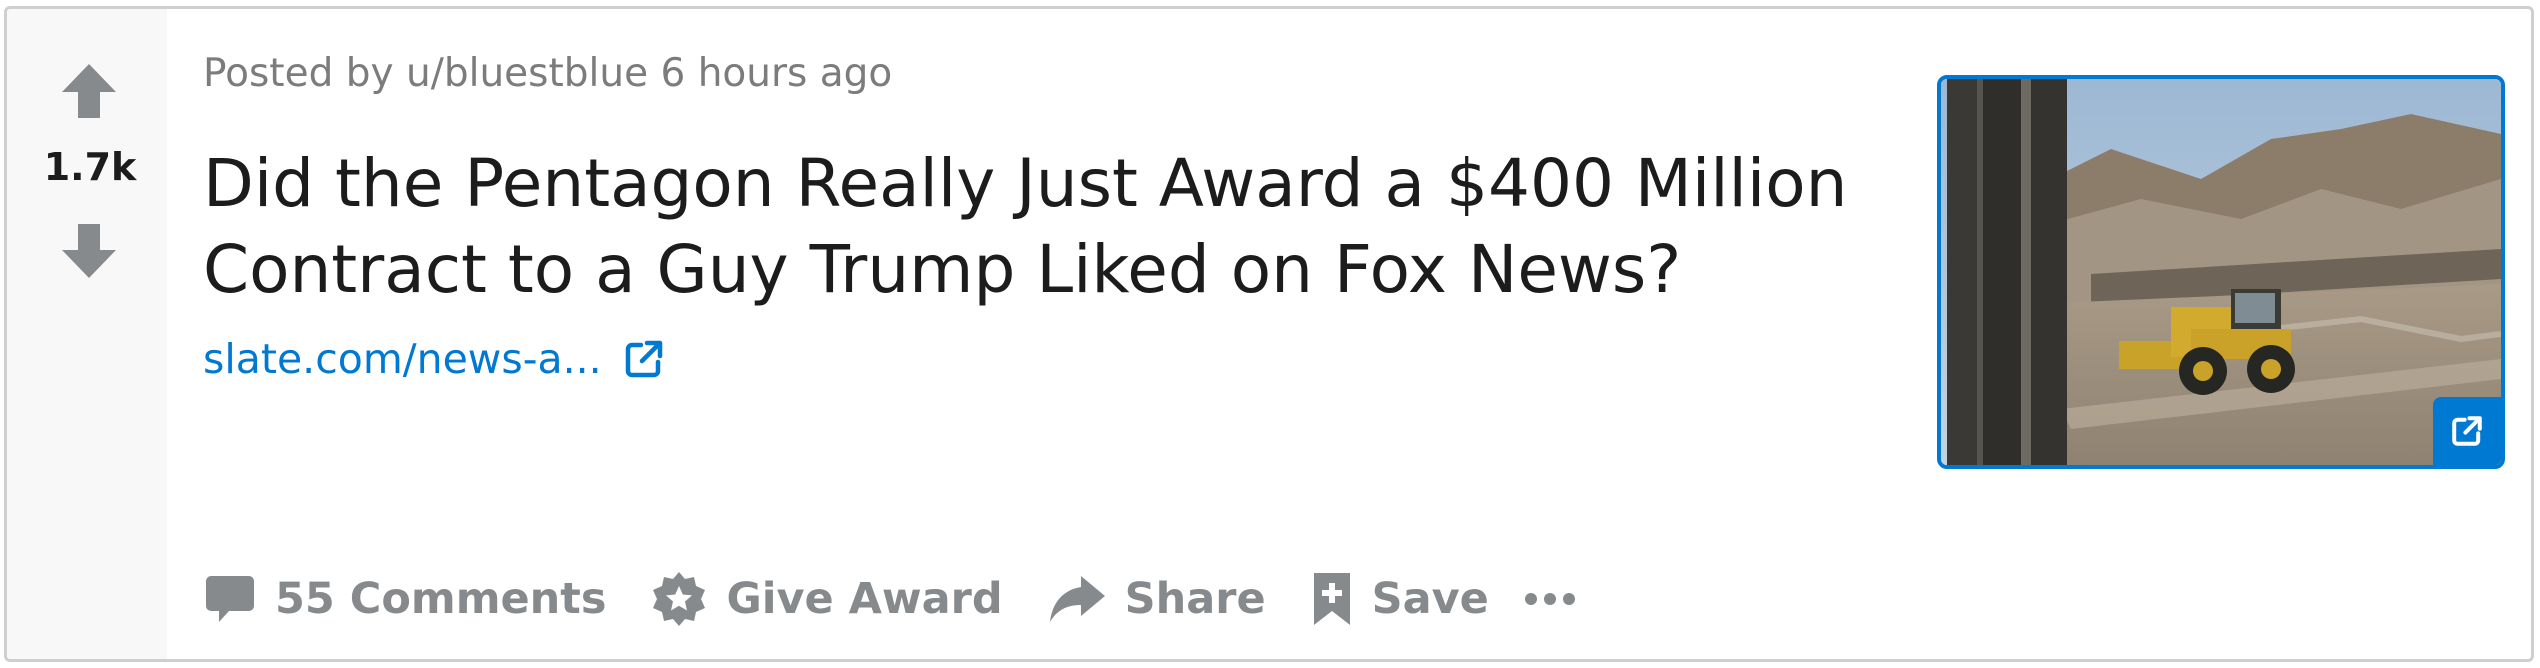 The width and height of the screenshot is (2540, 668). I want to click on post-thumbnail, so click(2221, 272).